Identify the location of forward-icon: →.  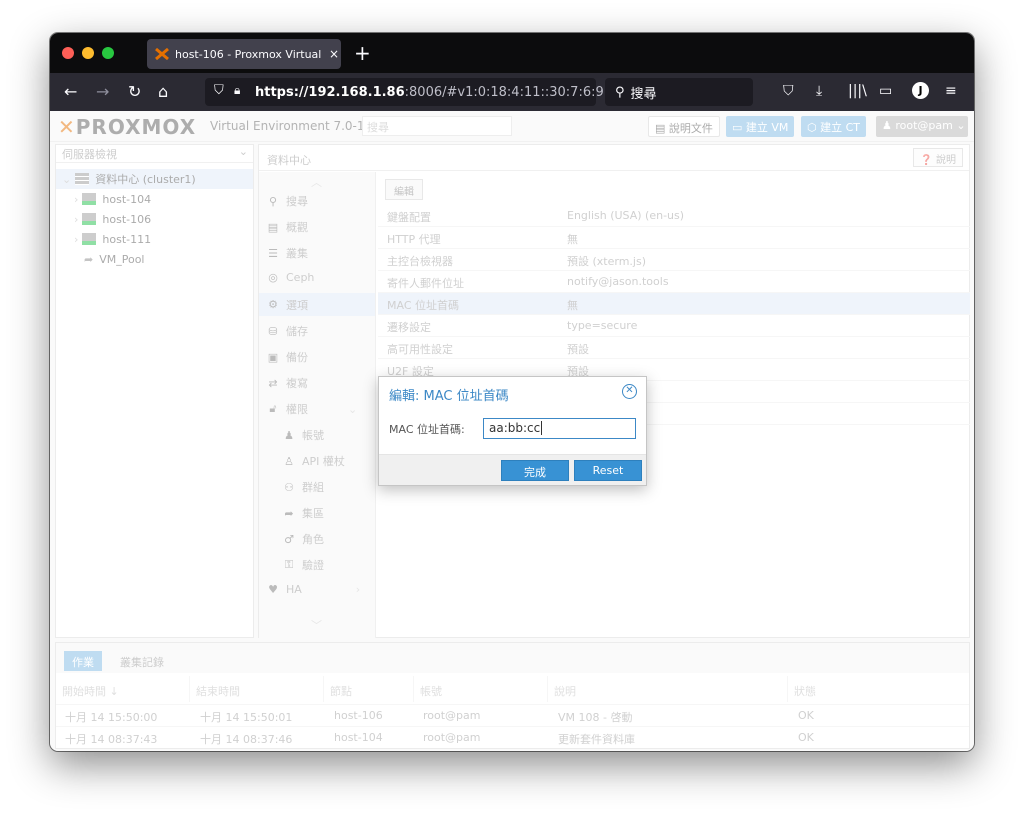
(102, 91).